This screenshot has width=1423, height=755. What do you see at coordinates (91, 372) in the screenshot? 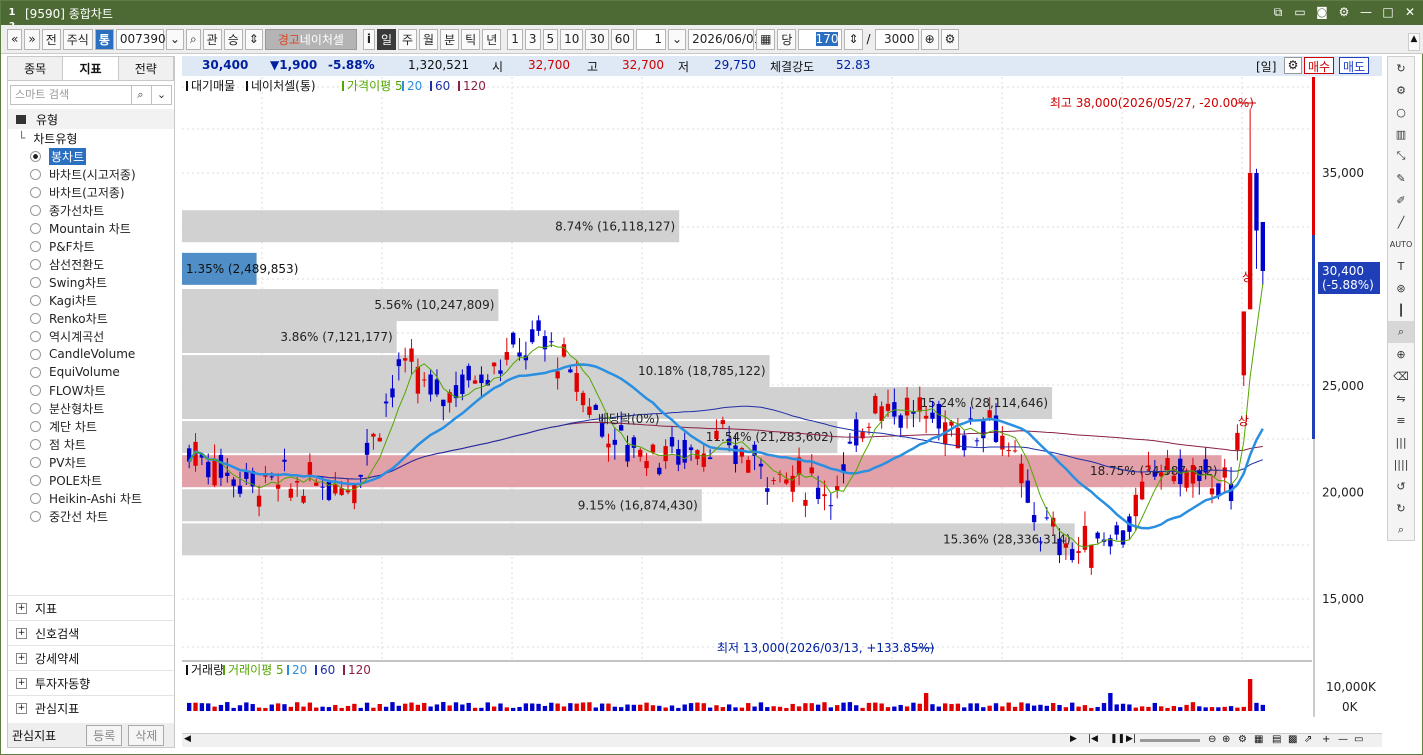
I see `chart-type-item: EquiVolume` at bounding box center [91, 372].